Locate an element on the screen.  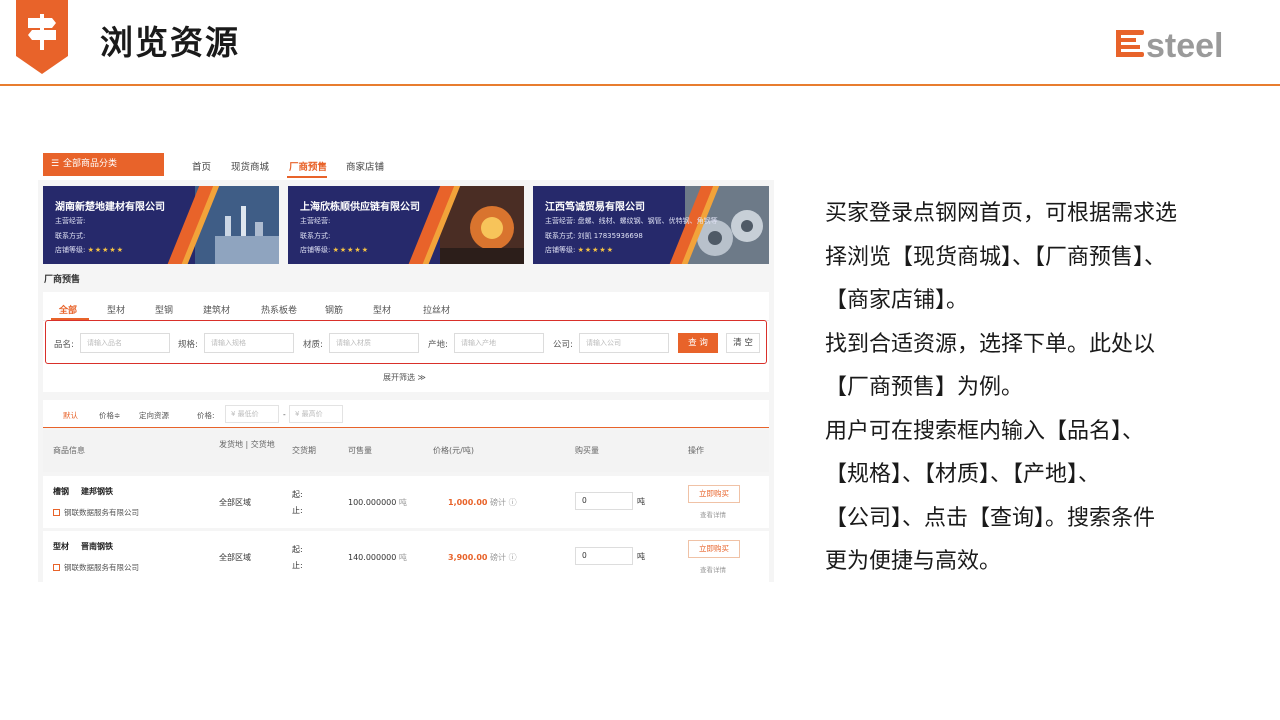
tab-all: 全部 is located at coordinates (68, 309).